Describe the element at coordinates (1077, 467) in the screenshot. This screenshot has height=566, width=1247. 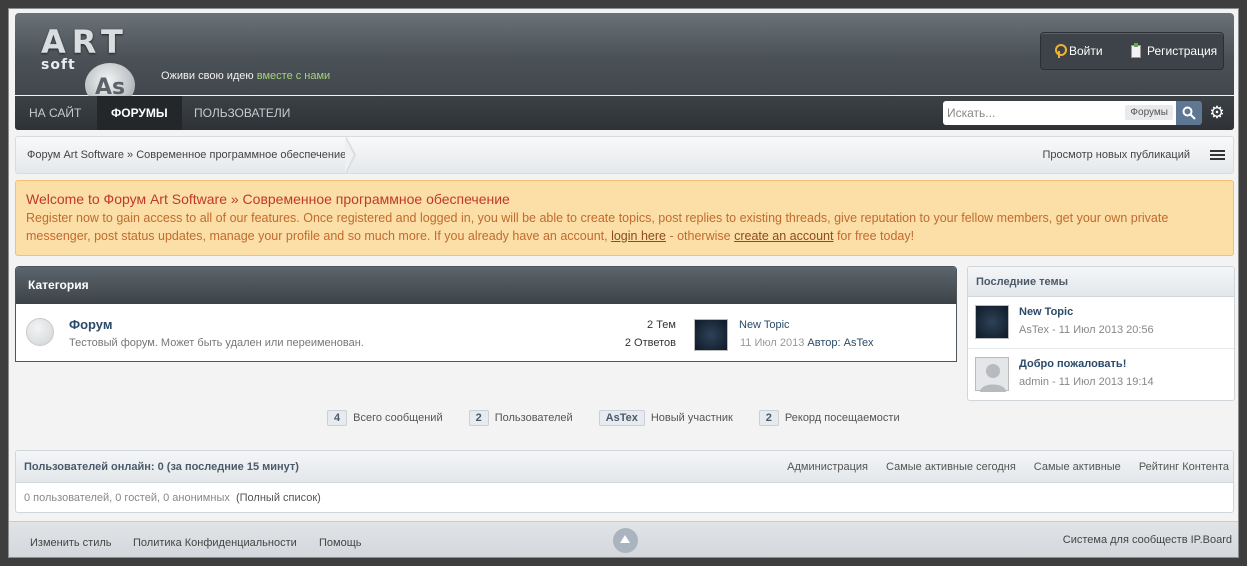
I see `most-active-link: Самые активные` at that location.